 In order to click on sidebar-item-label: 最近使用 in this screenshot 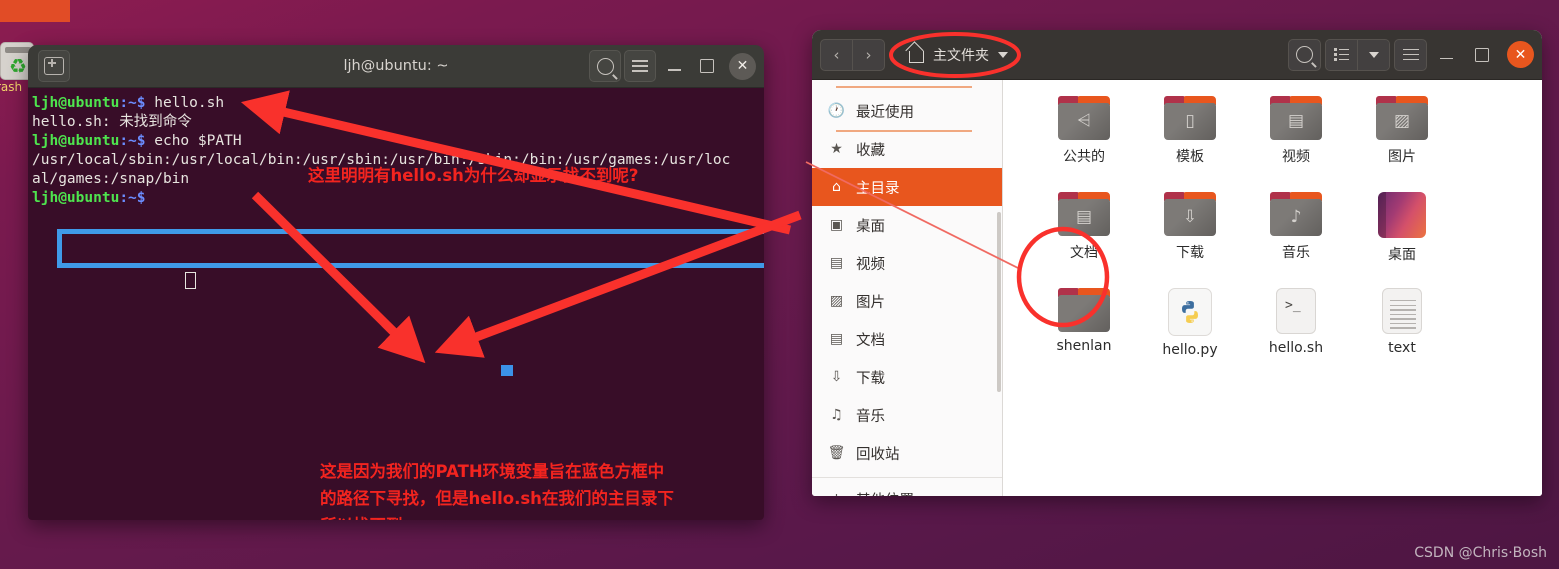, I will do `click(885, 112)`.